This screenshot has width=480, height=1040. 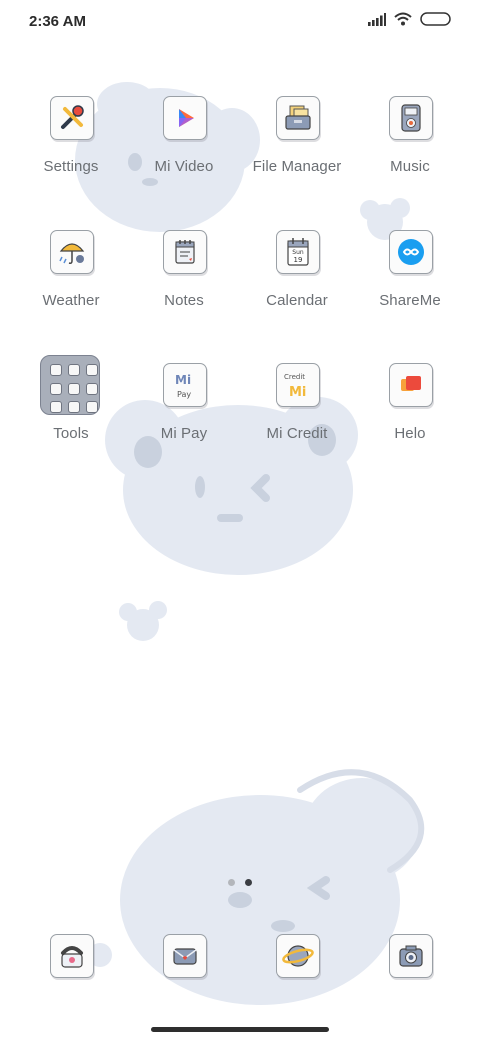 What do you see at coordinates (231, 882) in the screenshot?
I see `page-dot` at bounding box center [231, 882].